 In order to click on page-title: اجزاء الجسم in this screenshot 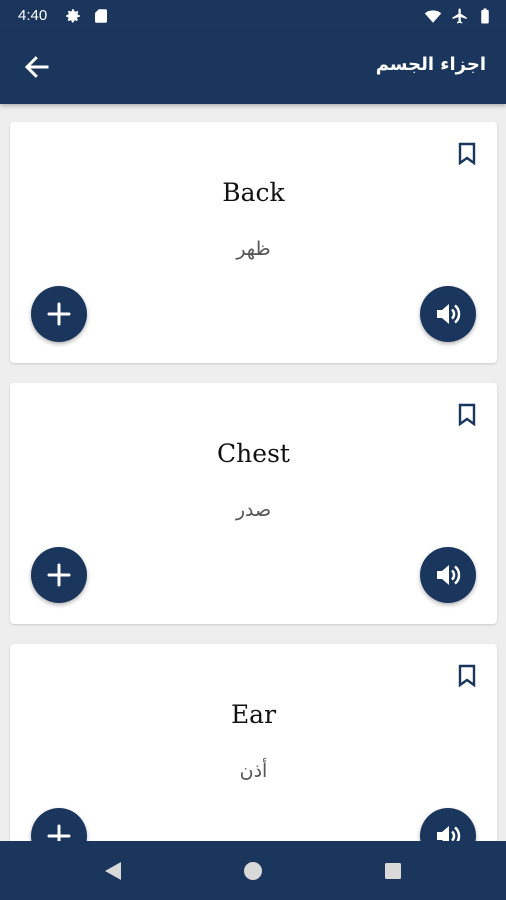, I will do `click(430, 64)`.